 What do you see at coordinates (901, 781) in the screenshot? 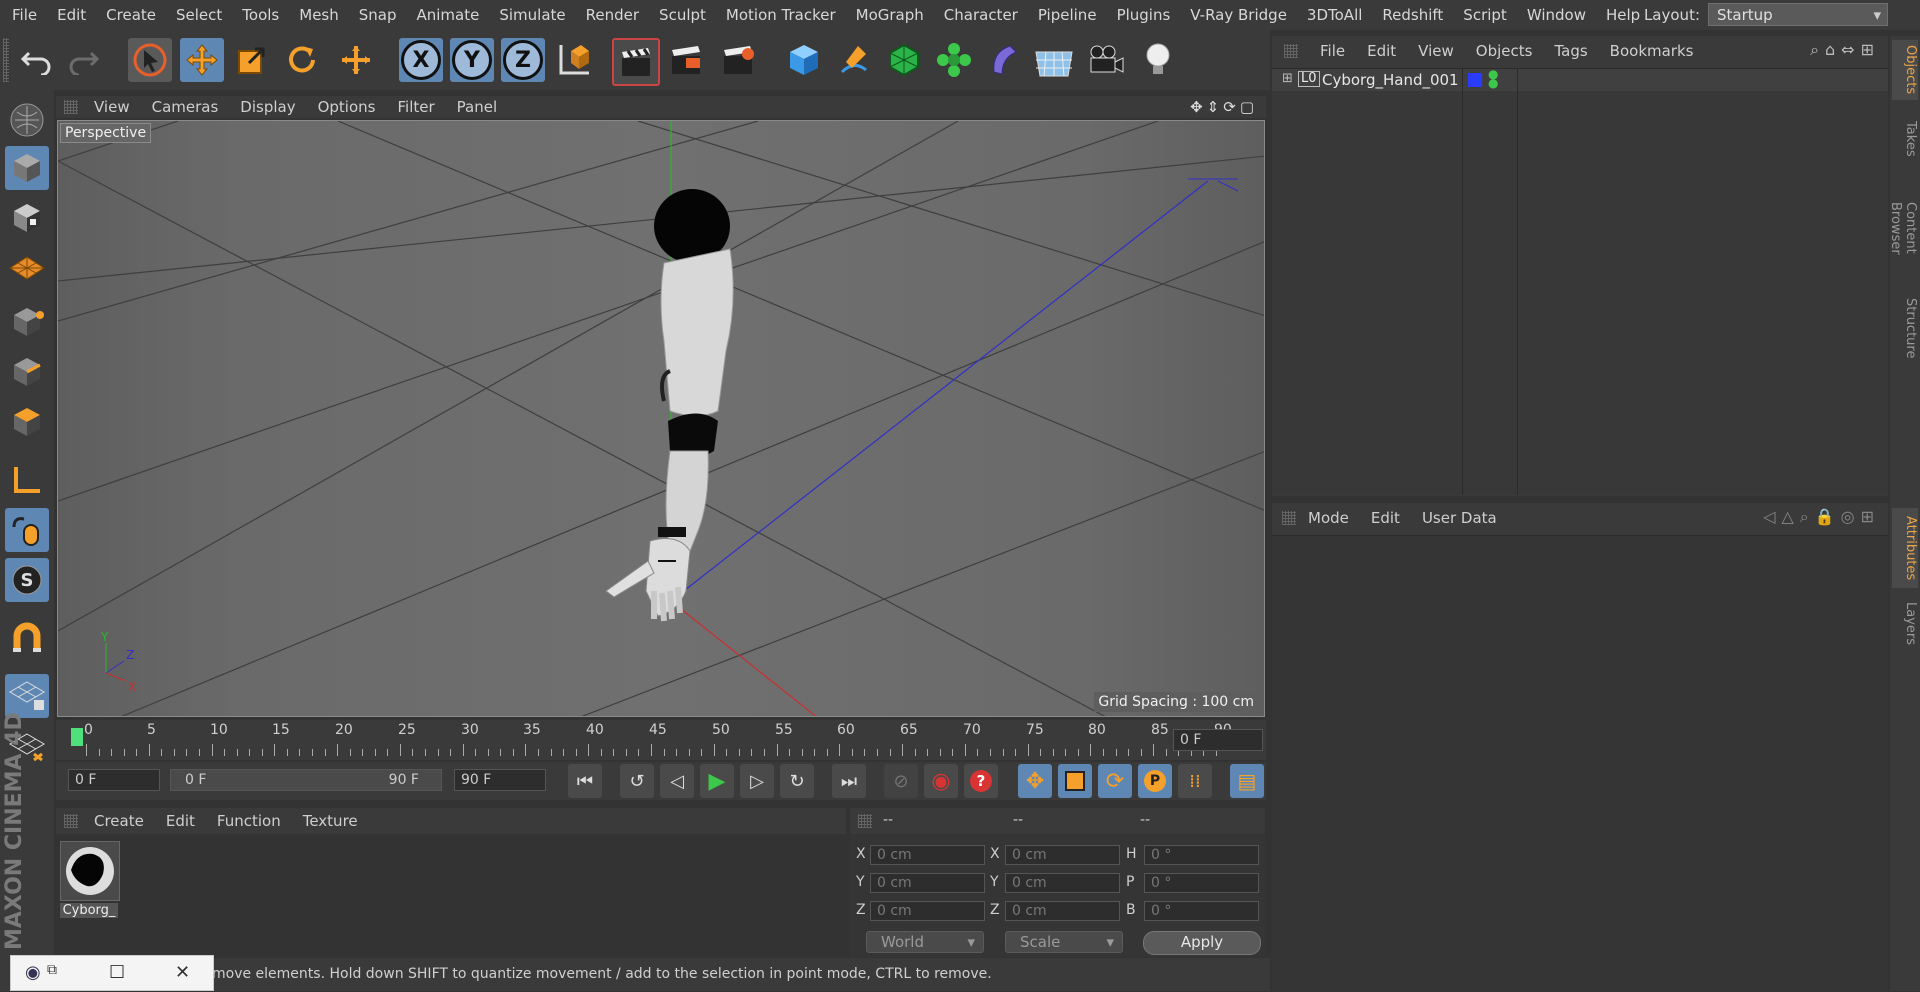
I see `record-active-button: ⊘` at bounding box center [901, 781].